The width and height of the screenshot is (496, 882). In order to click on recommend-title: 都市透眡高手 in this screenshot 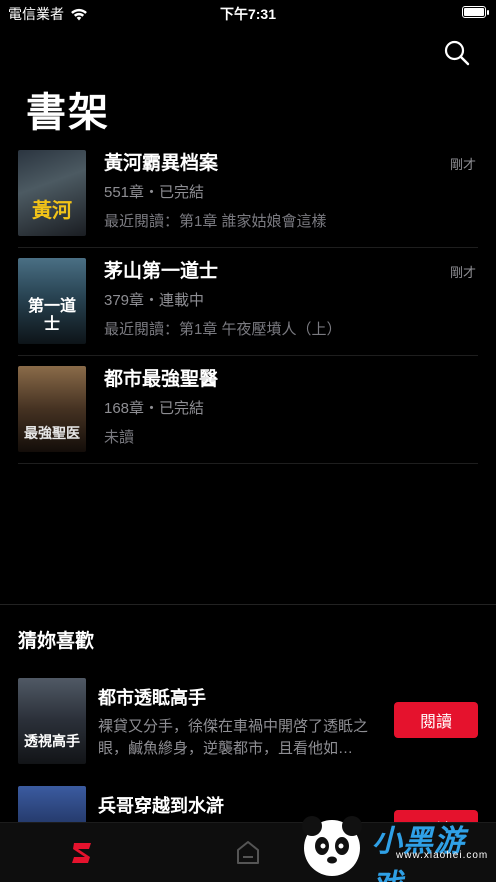, I will do `click(152, 698)`.